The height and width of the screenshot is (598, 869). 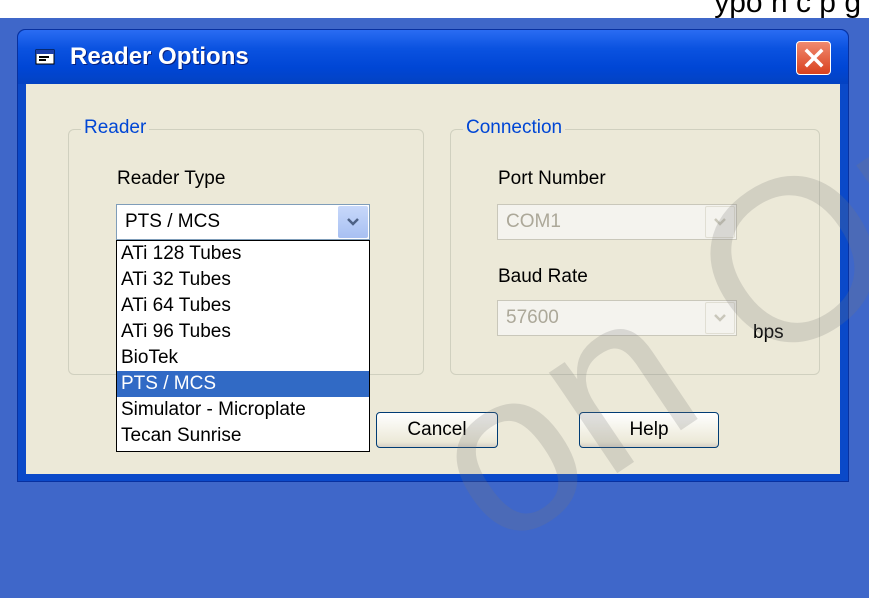 What do you see at coordinates (243, 280) in the screenshot?
I see `dropdown-option: ATi 32 Tubes` at bounding box center [243, 280].